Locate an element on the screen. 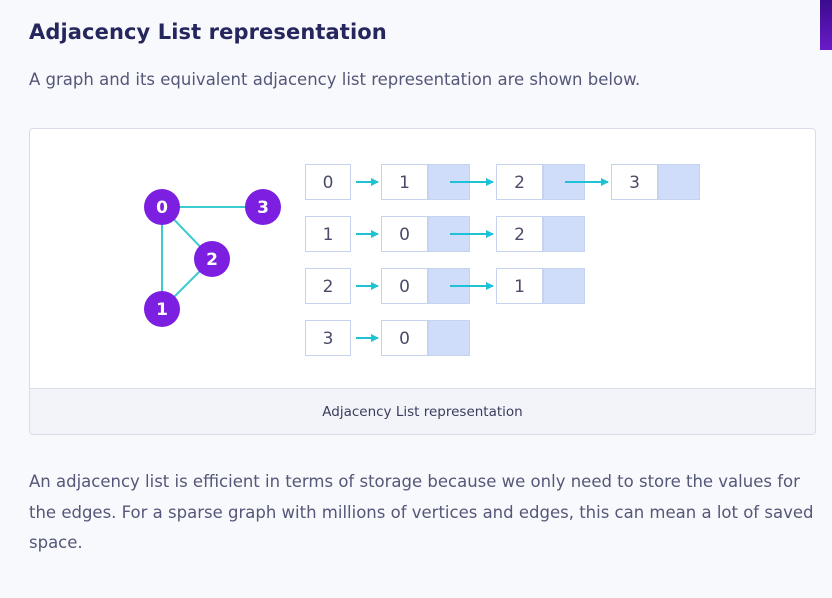  graph-vertex-label: 3 is located at coordinates (263, 208).